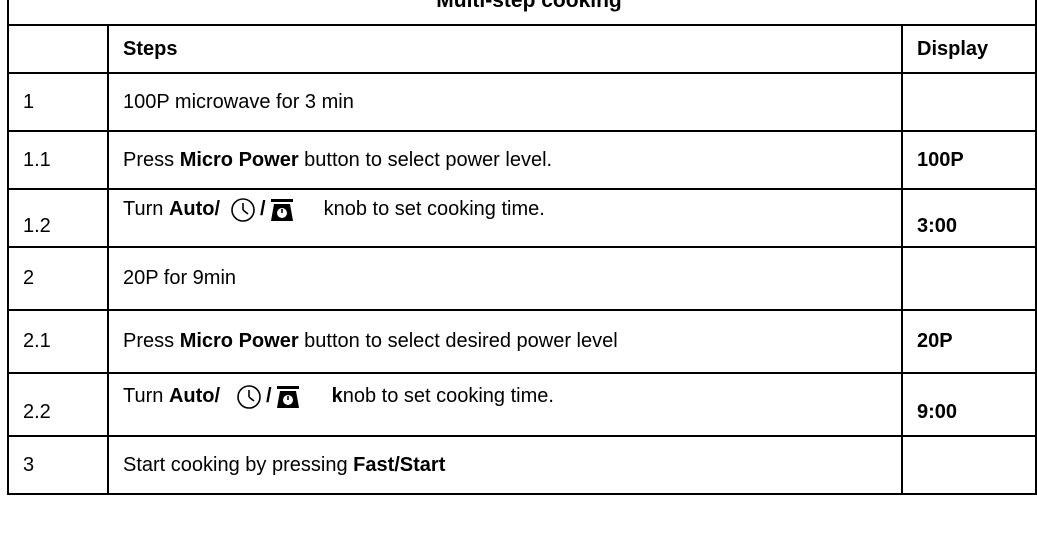 The height and width of the screenshot is (534, 1037). Describe the element at coordinates (937, 225) in the screenshot. I see `display-value-text: 3:00` at that location.